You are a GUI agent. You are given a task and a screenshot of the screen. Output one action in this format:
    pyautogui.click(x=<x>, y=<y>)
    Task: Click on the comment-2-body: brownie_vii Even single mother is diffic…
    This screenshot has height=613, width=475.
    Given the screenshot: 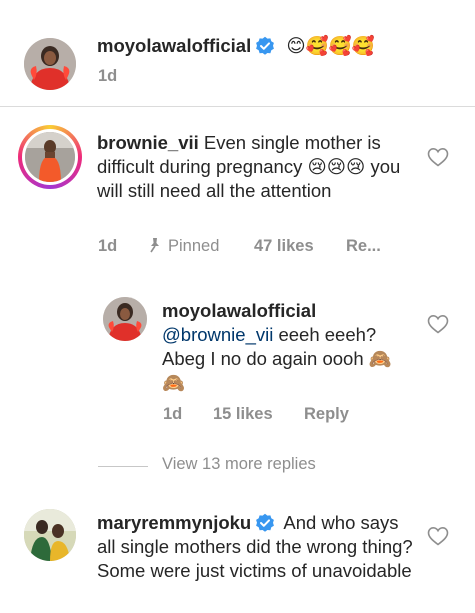 What is the action you would take?
    pyautogui.click(x=257, y=167)
    